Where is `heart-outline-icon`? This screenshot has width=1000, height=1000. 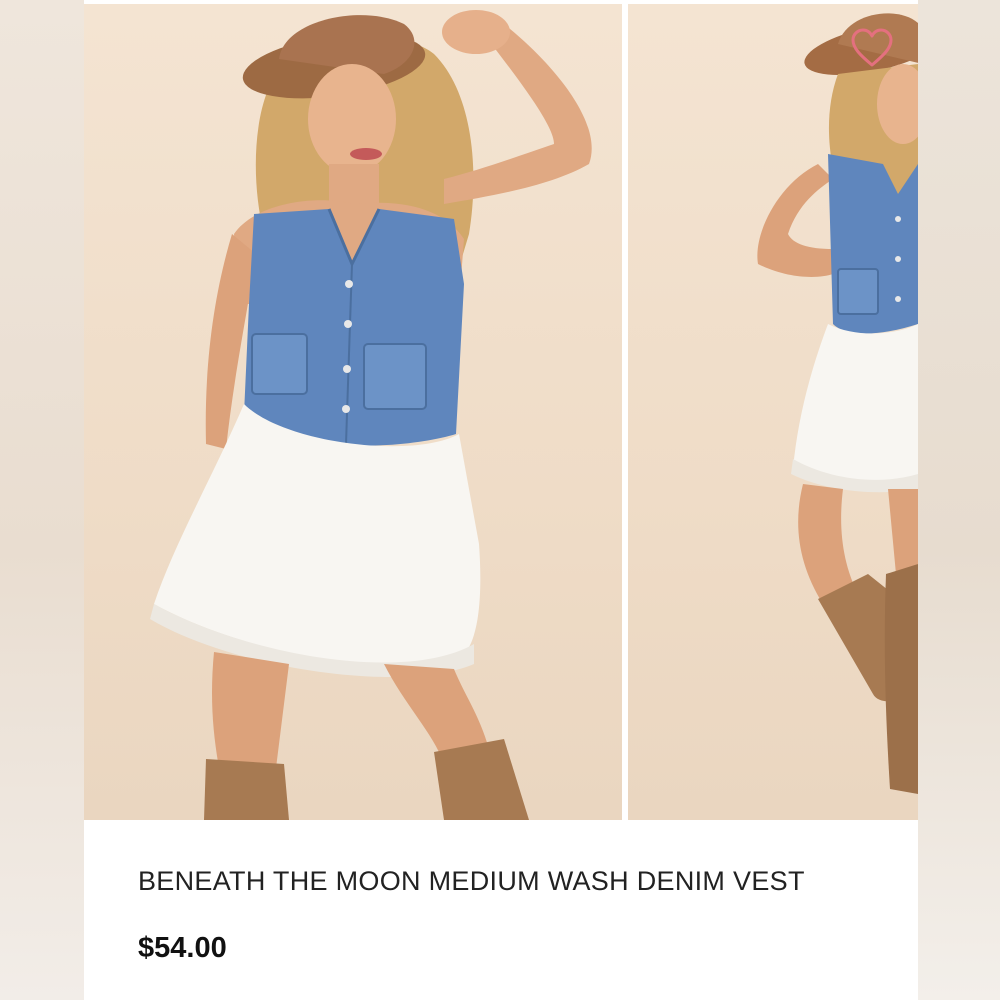 heart-outline-icon is located at coordinates (872, 47).